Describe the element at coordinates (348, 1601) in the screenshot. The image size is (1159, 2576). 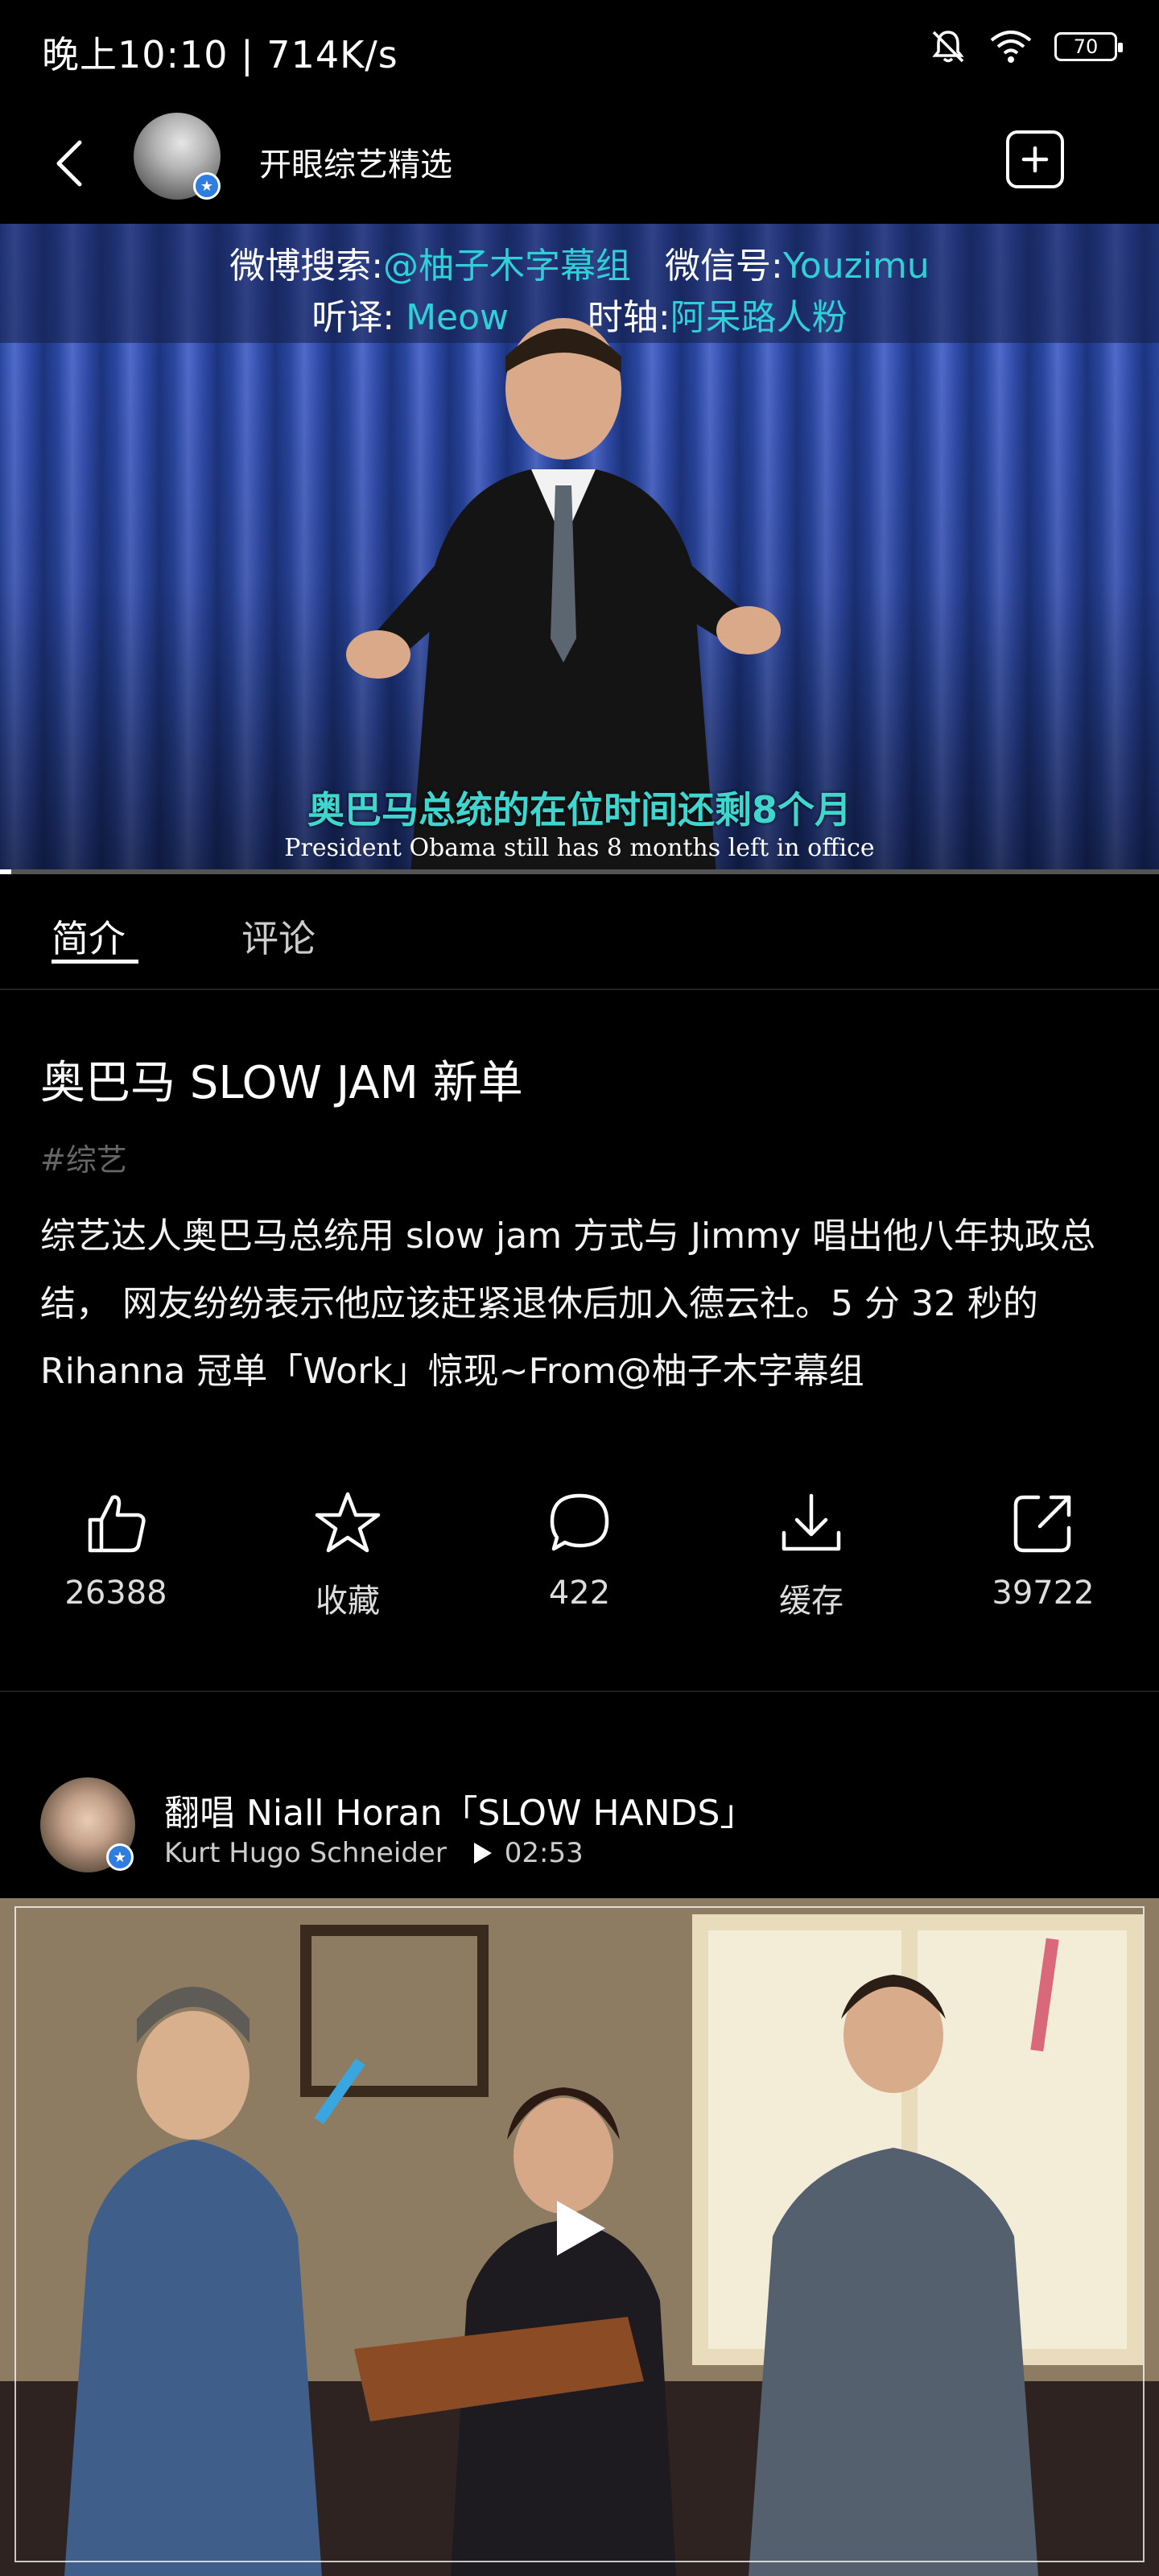
I see `favorite-label: 收藏` at that location.